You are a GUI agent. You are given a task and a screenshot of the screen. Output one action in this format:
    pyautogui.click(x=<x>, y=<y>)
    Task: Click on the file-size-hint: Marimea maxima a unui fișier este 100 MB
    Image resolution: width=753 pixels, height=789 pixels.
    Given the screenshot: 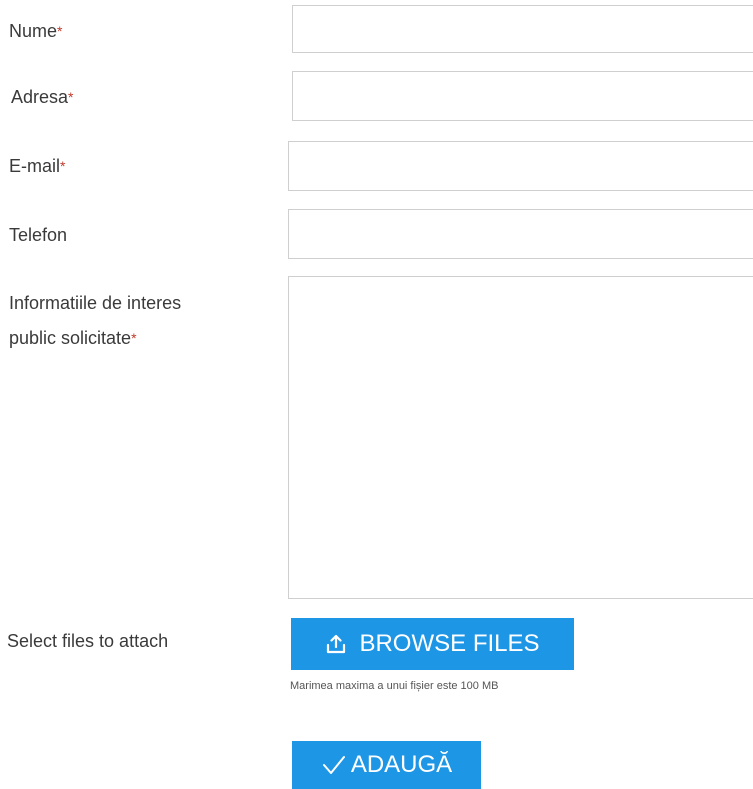 What is the action you would take?
    pyautogui.click(x=394, y=686)
    